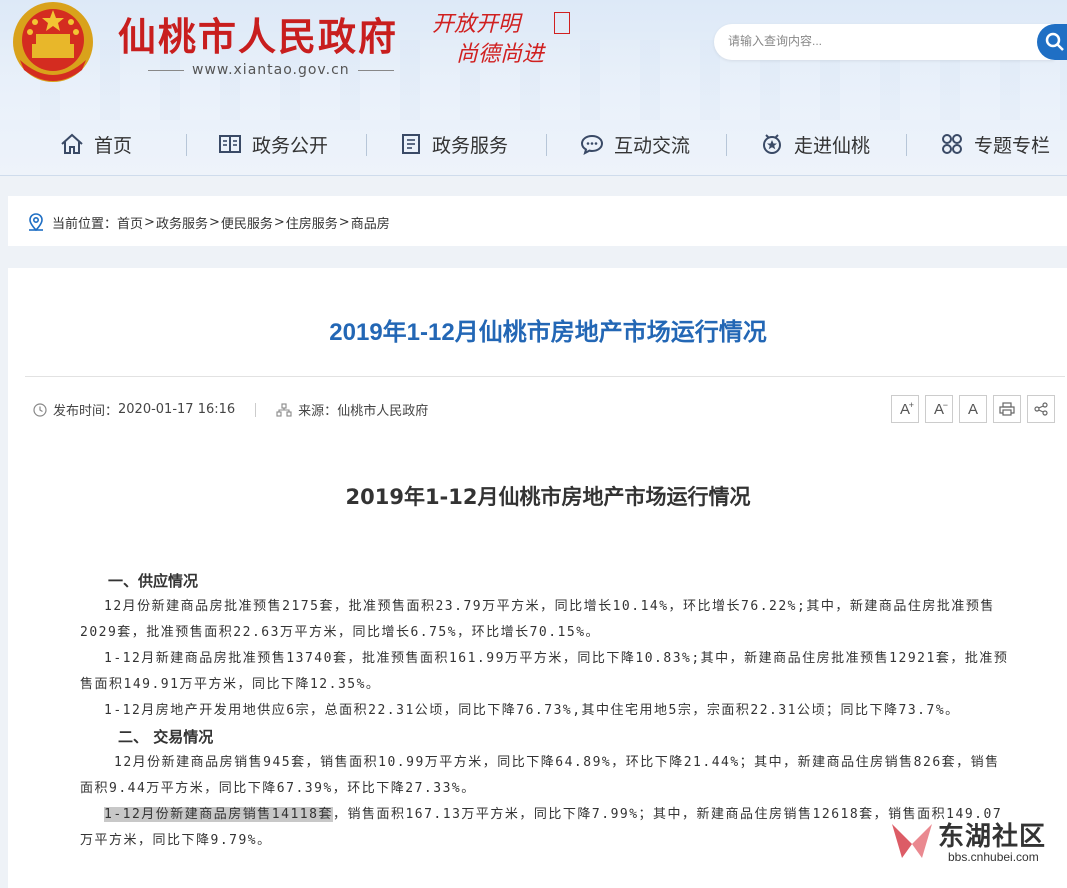 The width and height of the screenshot is (1067, 888). Describe the element at coordinates (878, 41) in the screenshot. I see `search-input` at that location.